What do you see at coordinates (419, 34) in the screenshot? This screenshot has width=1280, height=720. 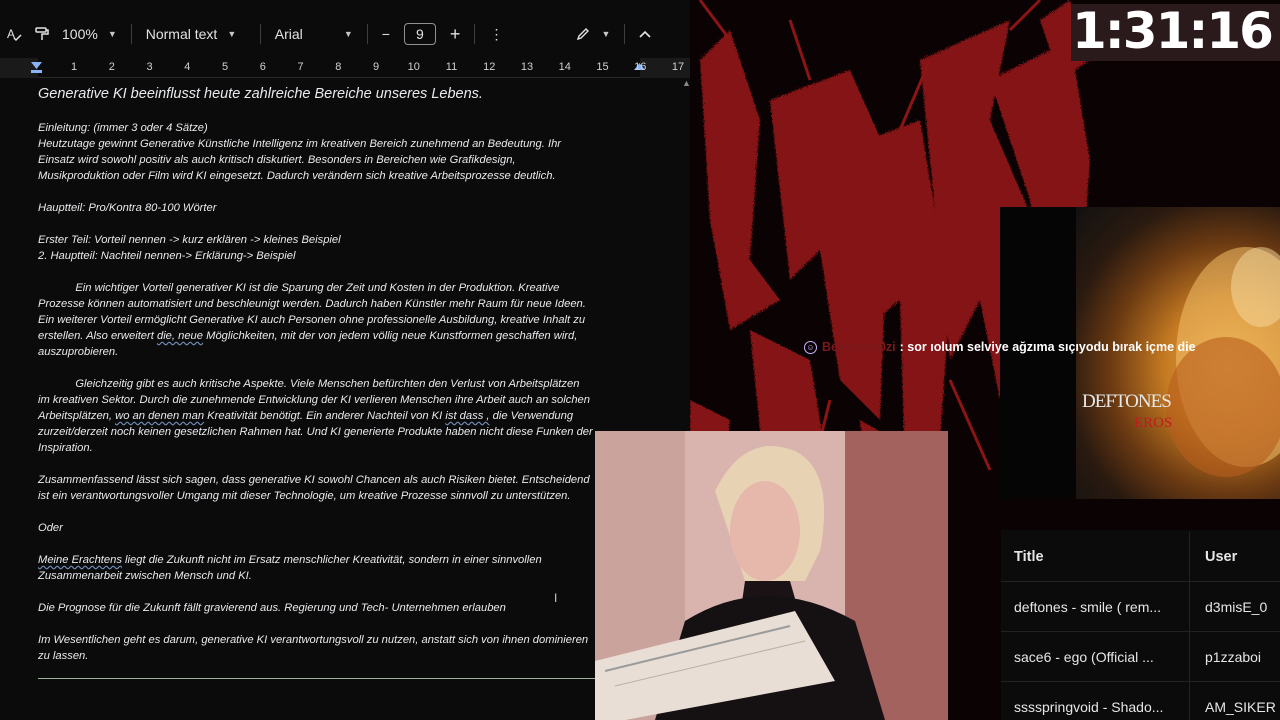 I see `font-size-input: 9` at bounding box center [419, 34].